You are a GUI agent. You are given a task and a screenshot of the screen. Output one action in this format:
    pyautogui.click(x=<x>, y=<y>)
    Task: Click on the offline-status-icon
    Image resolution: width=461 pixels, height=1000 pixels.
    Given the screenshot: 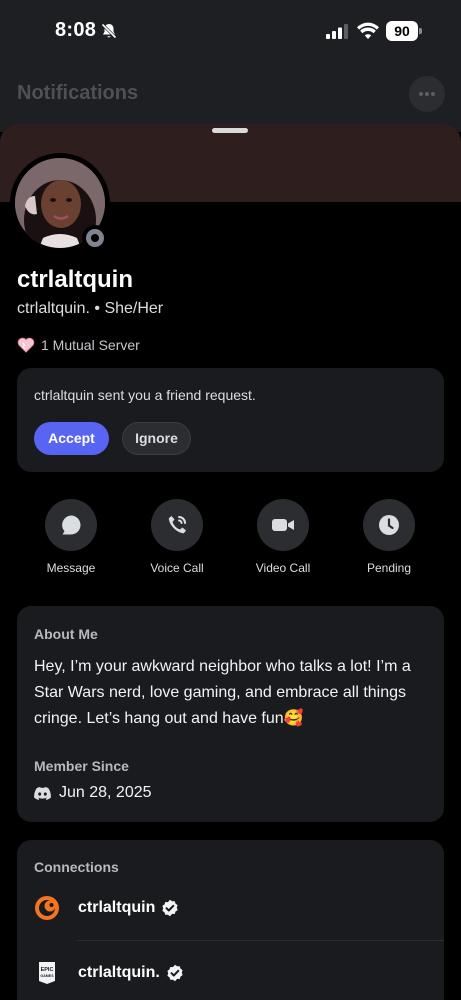 What is the action you would take?
    pyautogui.click(x=95, y=238)
    